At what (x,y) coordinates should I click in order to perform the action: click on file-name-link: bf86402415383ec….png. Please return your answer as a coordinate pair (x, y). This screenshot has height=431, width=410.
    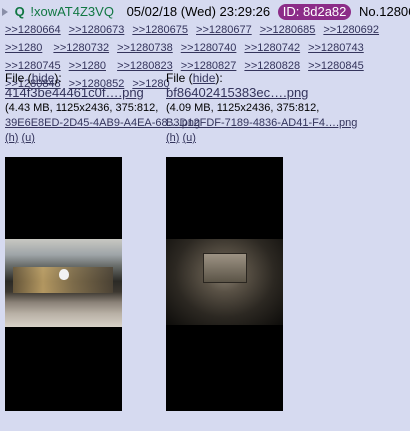
    Looking at the image, I should click on (246, 93).